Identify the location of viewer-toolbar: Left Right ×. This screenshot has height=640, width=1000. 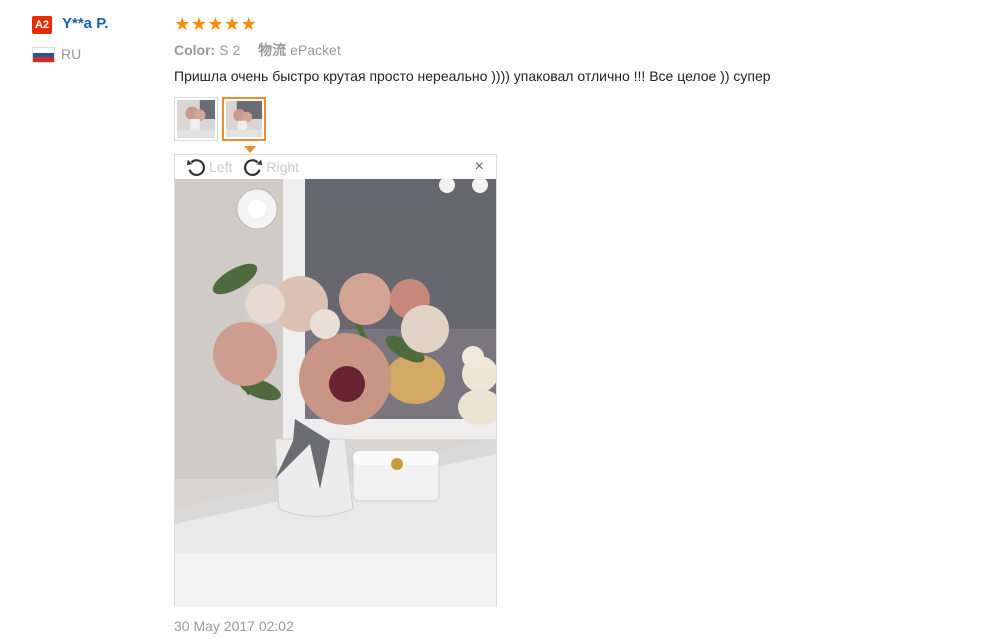
(335, 167).